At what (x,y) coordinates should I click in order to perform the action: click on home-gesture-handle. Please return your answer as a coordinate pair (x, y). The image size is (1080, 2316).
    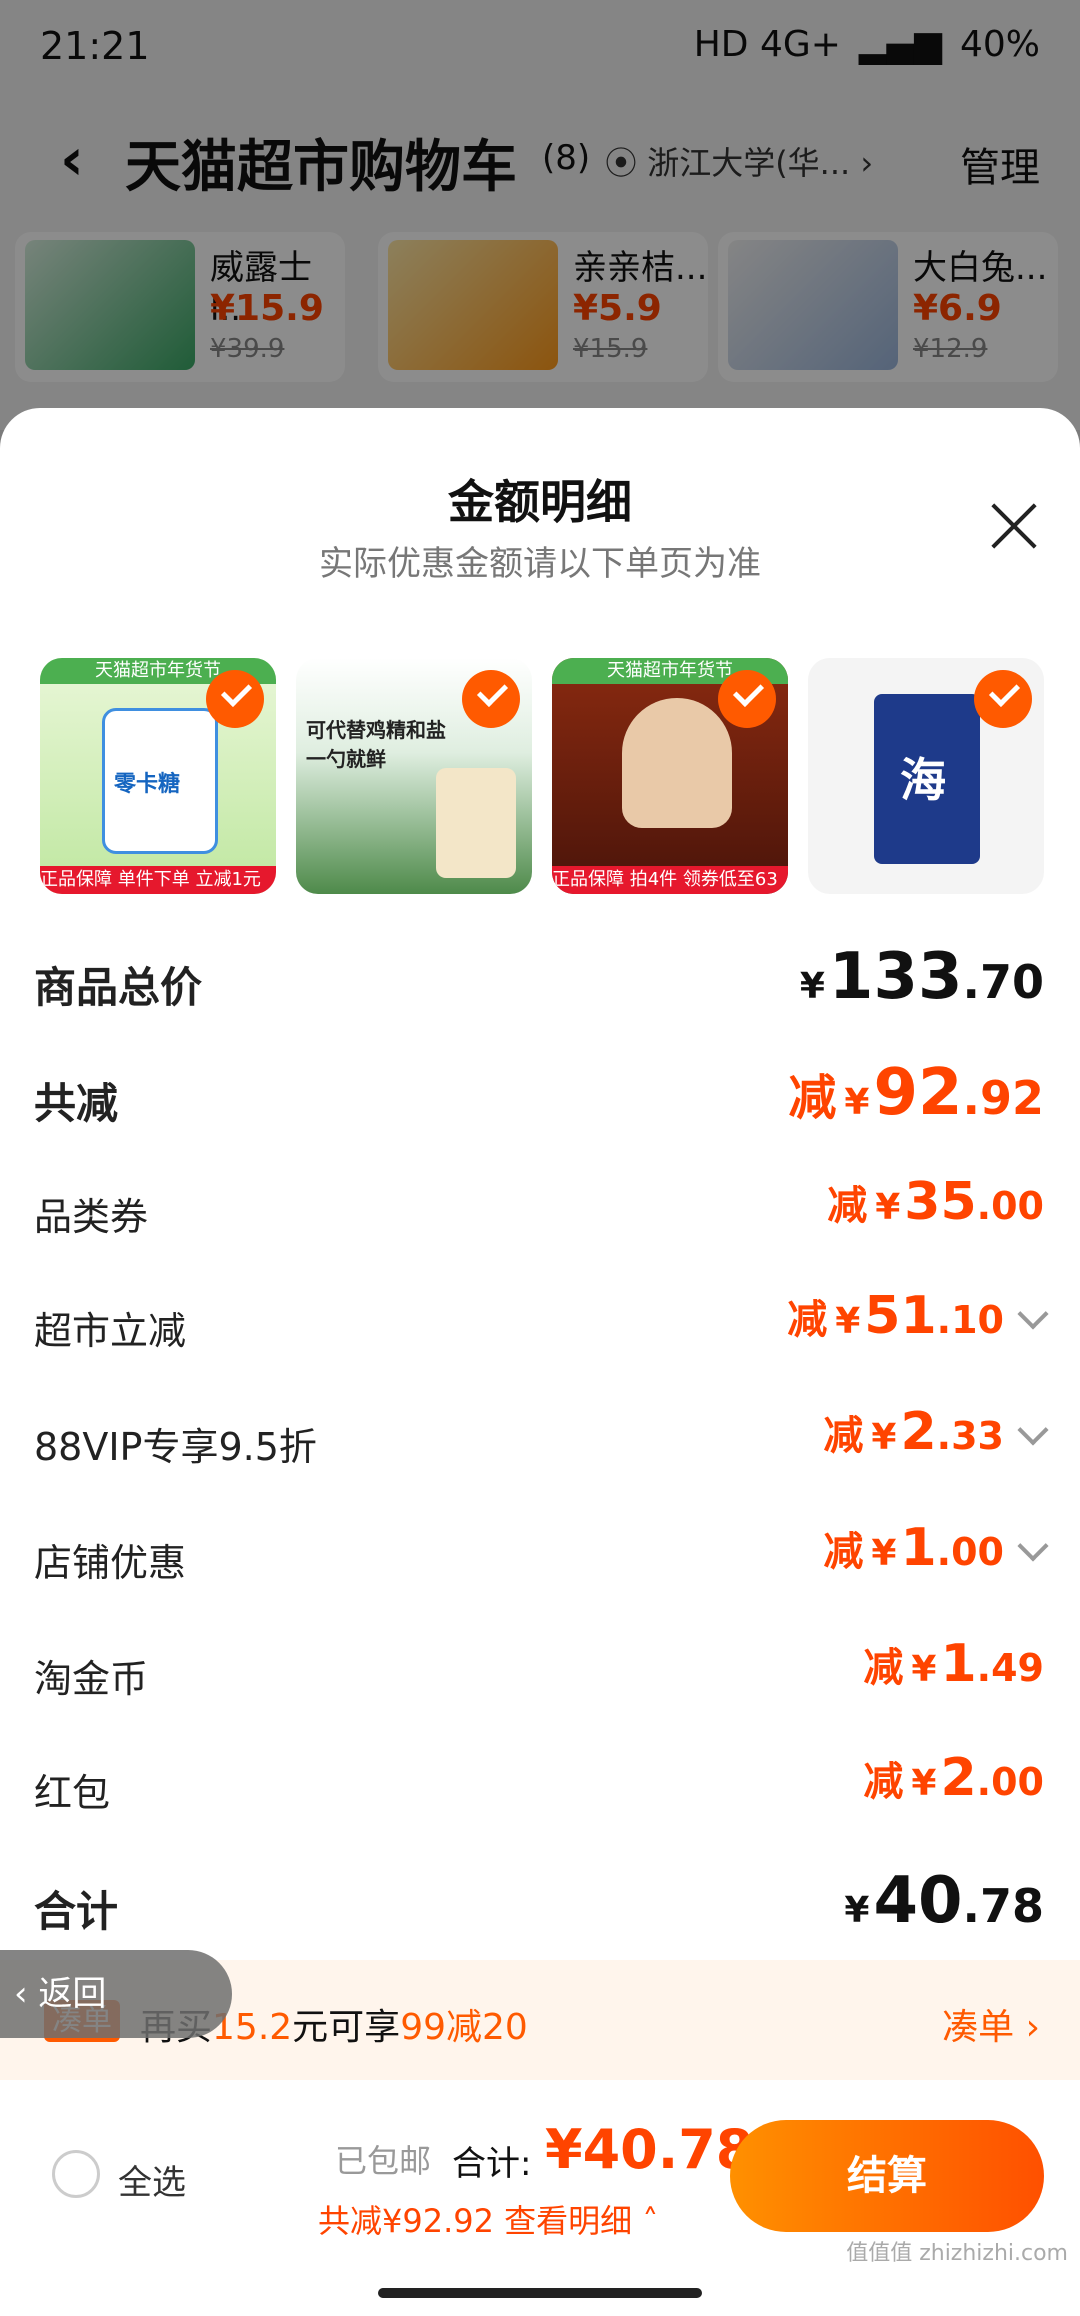
    Looking at the image, I should click on (540, 2293).